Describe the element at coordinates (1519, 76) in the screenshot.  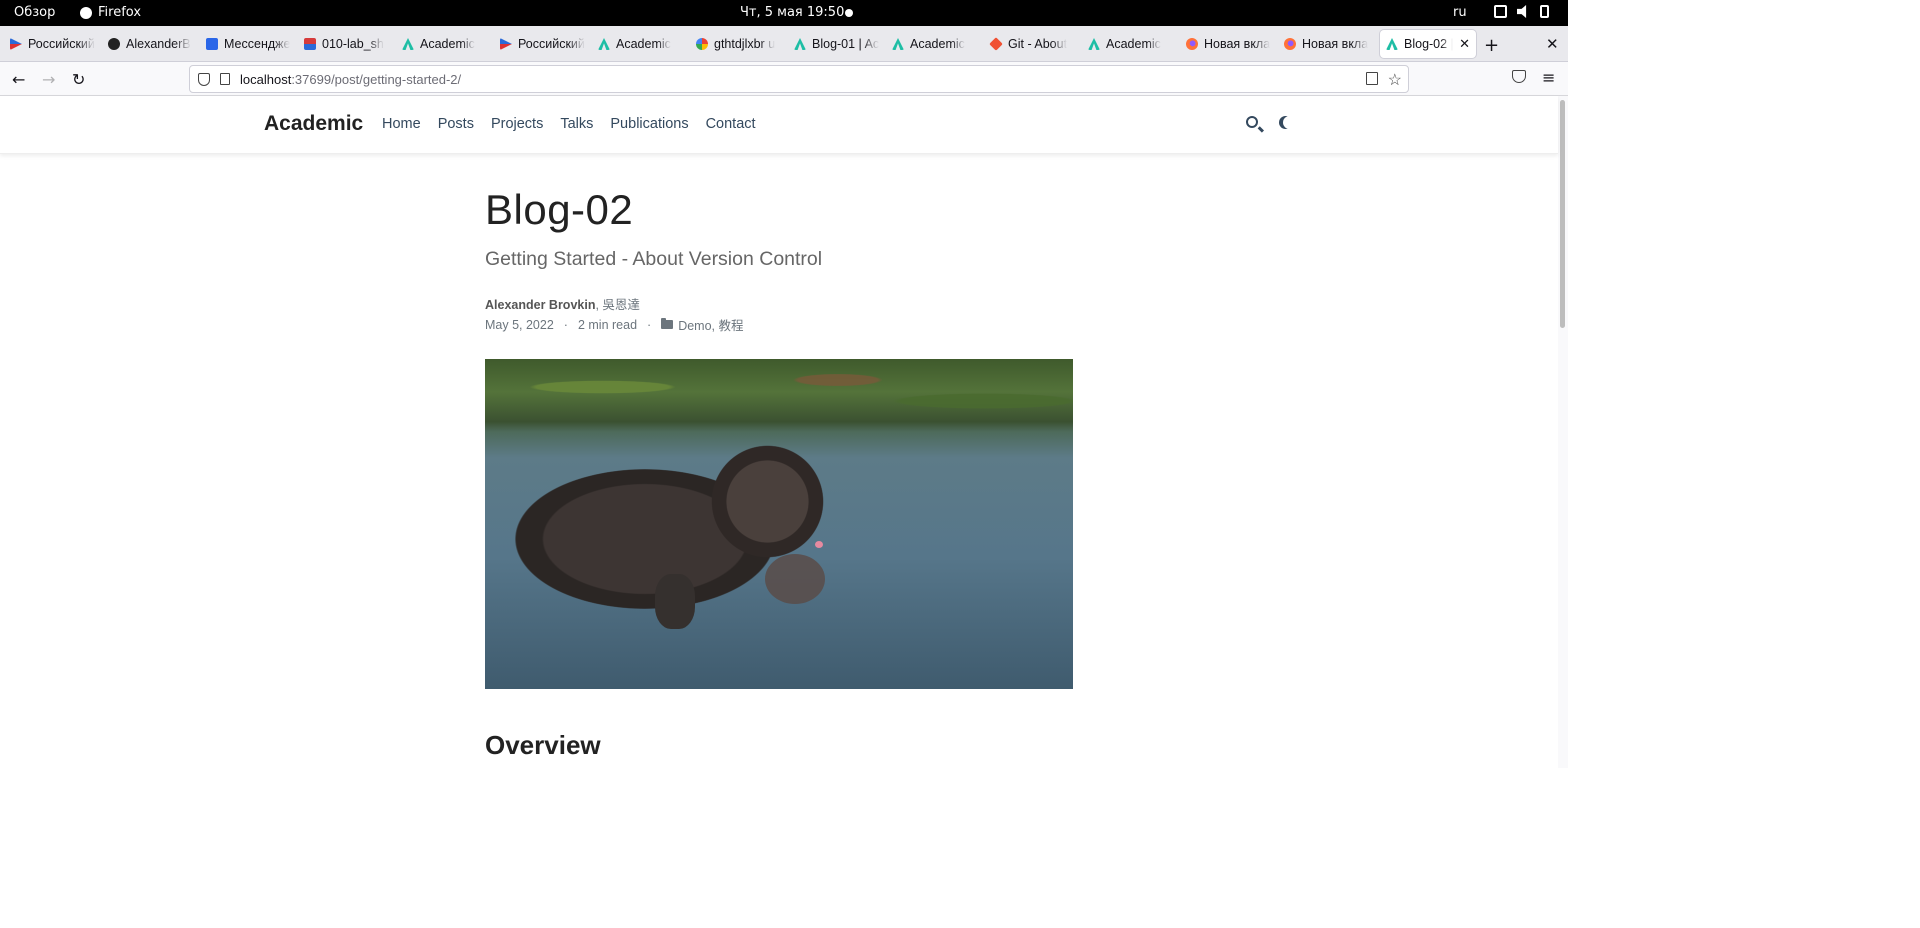
I see `pocket-icon` at that location.